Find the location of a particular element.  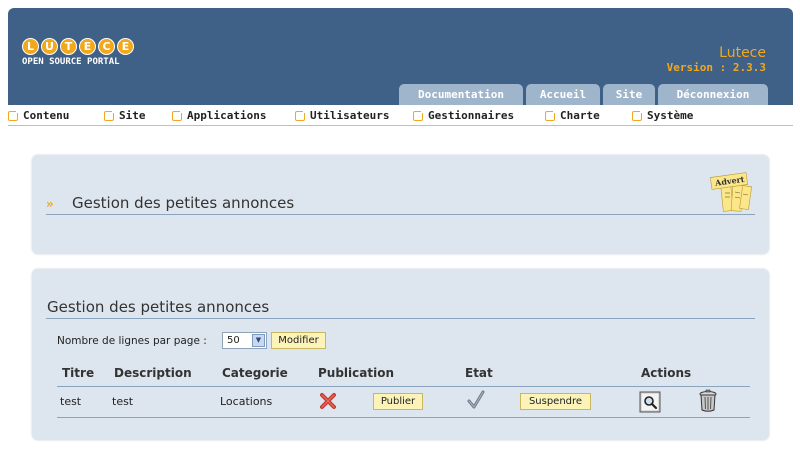

menu-item-applications: Applications is located at coordinates (219, 115).